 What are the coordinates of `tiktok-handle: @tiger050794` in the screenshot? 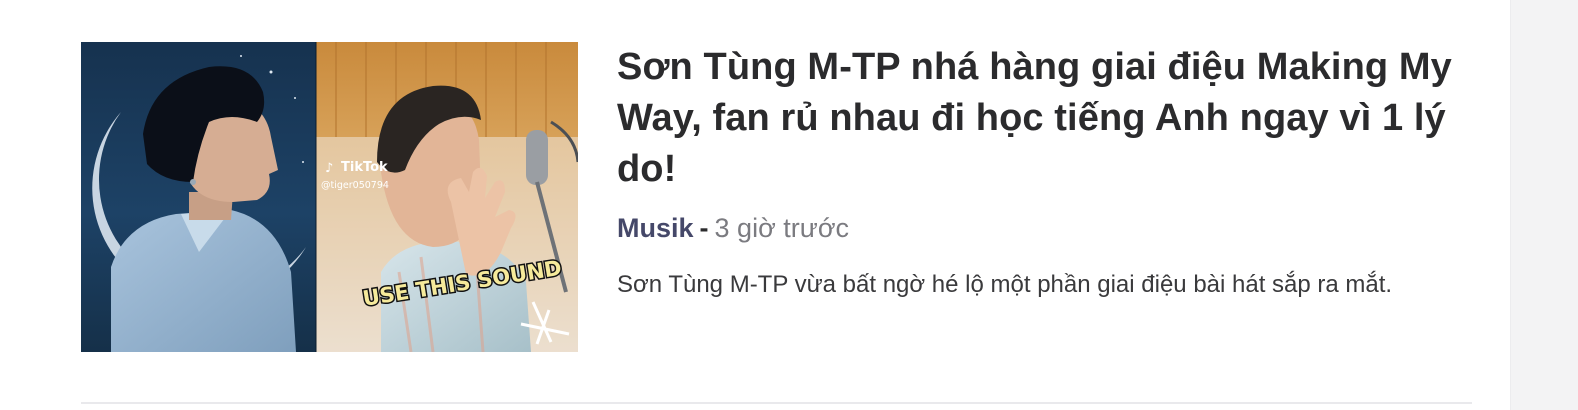 It's located at (355, 185).